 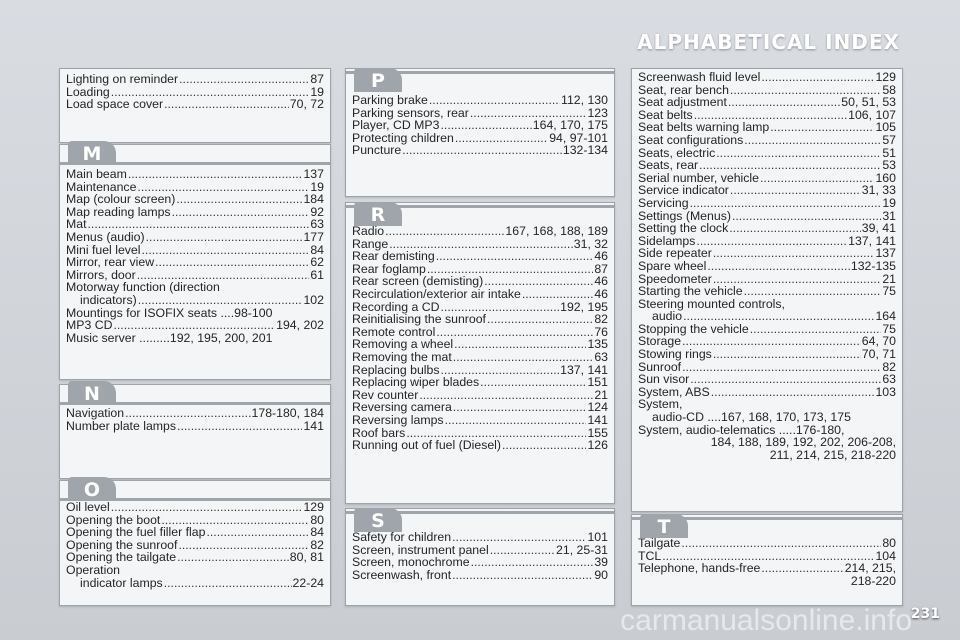 I want to click on index-entry-page: 19, so click(x=889, y=202).